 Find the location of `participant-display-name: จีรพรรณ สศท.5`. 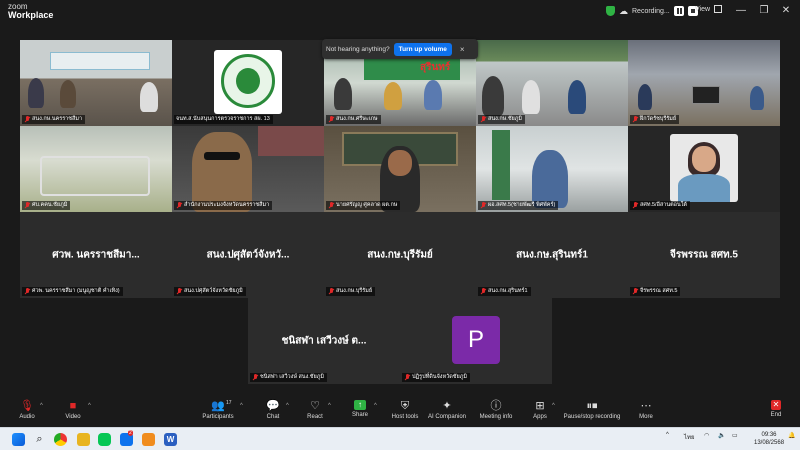

participant-display-name: จีรพรรณ สศท.5 is located at coordinates (703, 255).